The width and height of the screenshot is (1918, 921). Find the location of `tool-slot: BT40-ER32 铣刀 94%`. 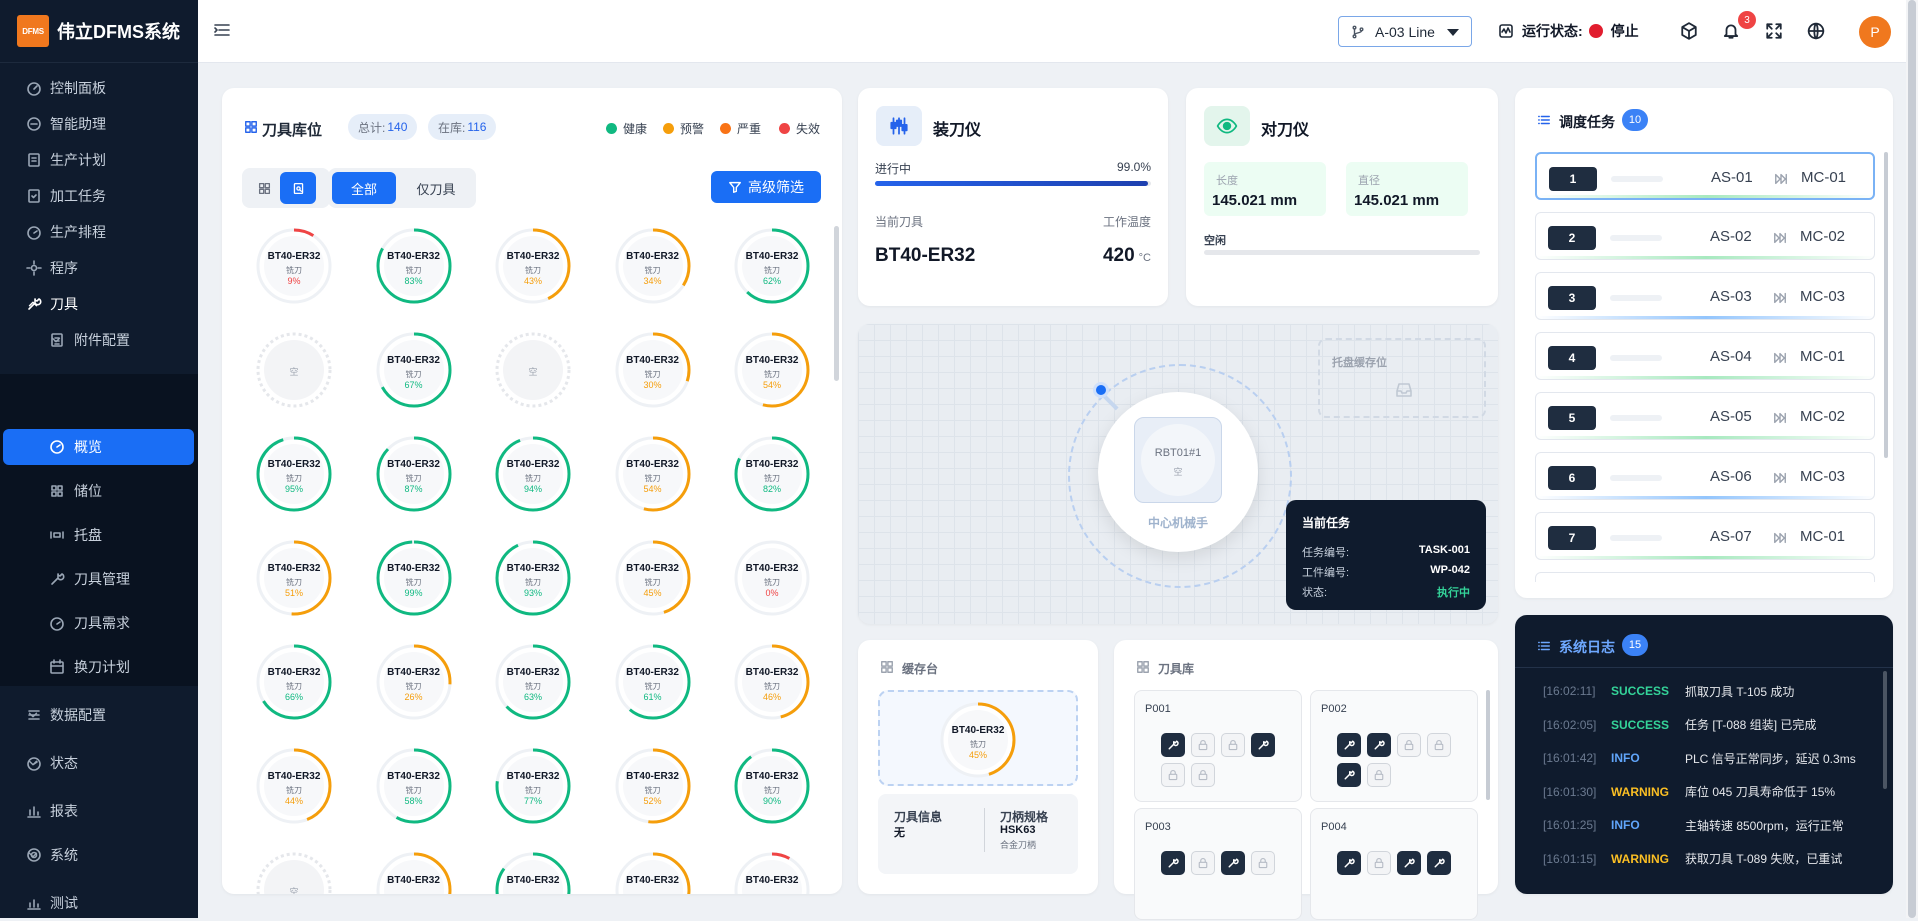

tool-slot: BT40-ER32 铣刀 94% is located at coordinates (533, 474).